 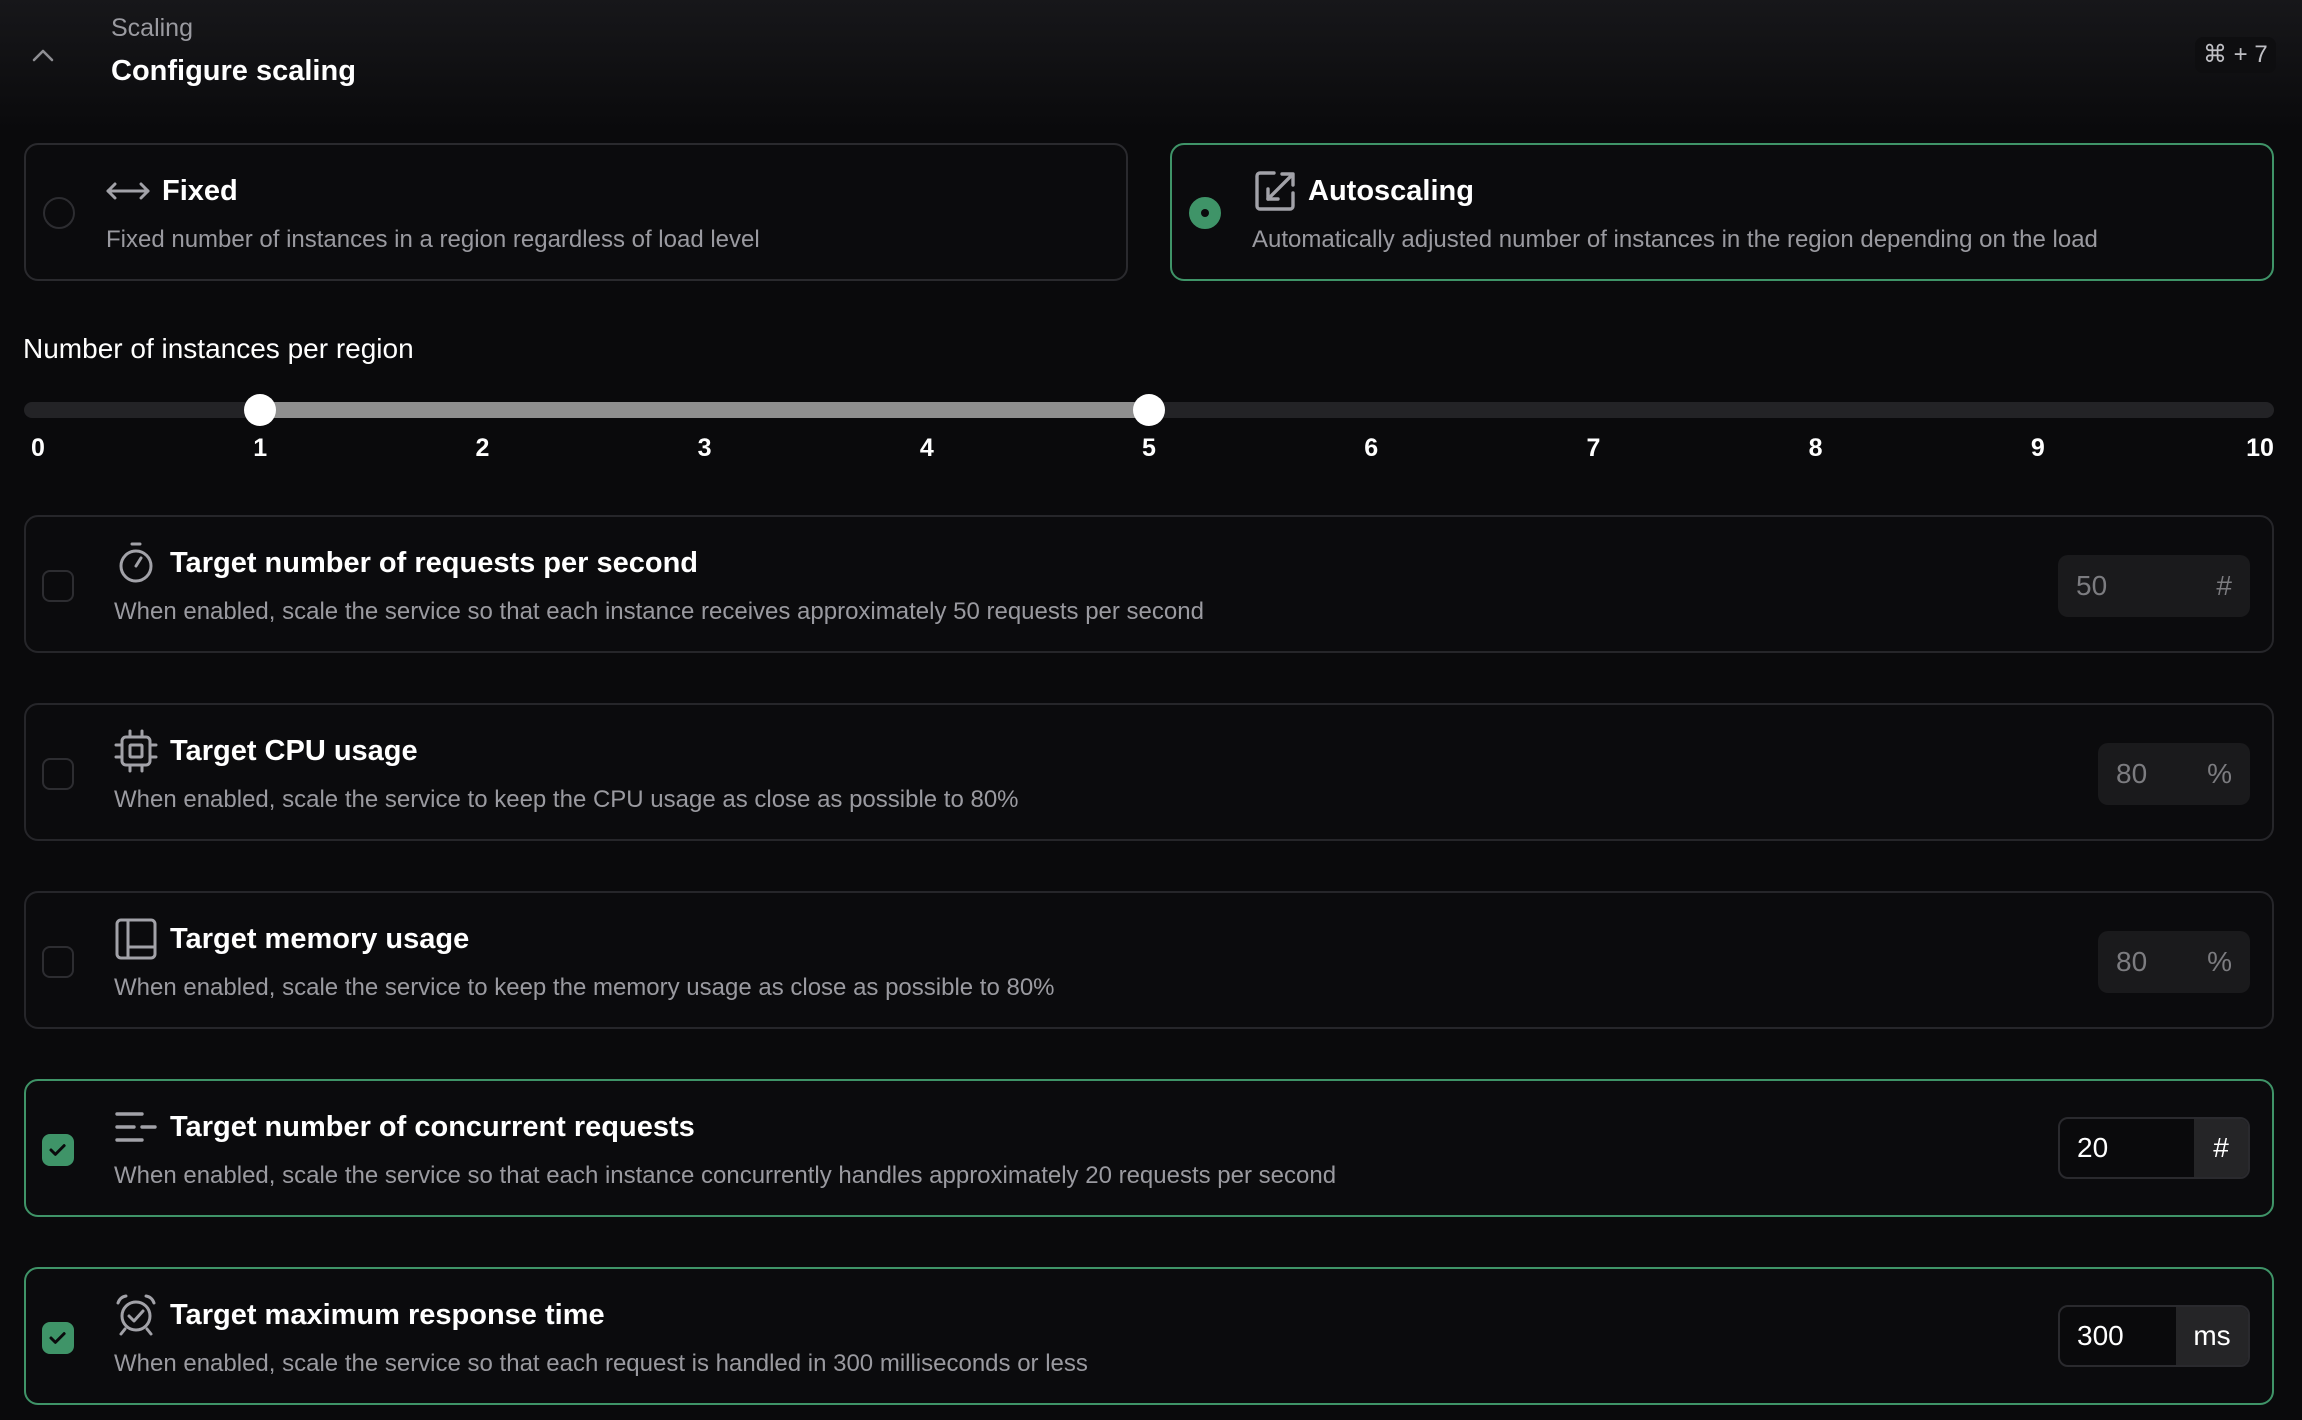 What do you see at coordinates (1371, 448) in the screenshot?
I see `slider-tick-label: 6` at bounding box center [1371, 448].